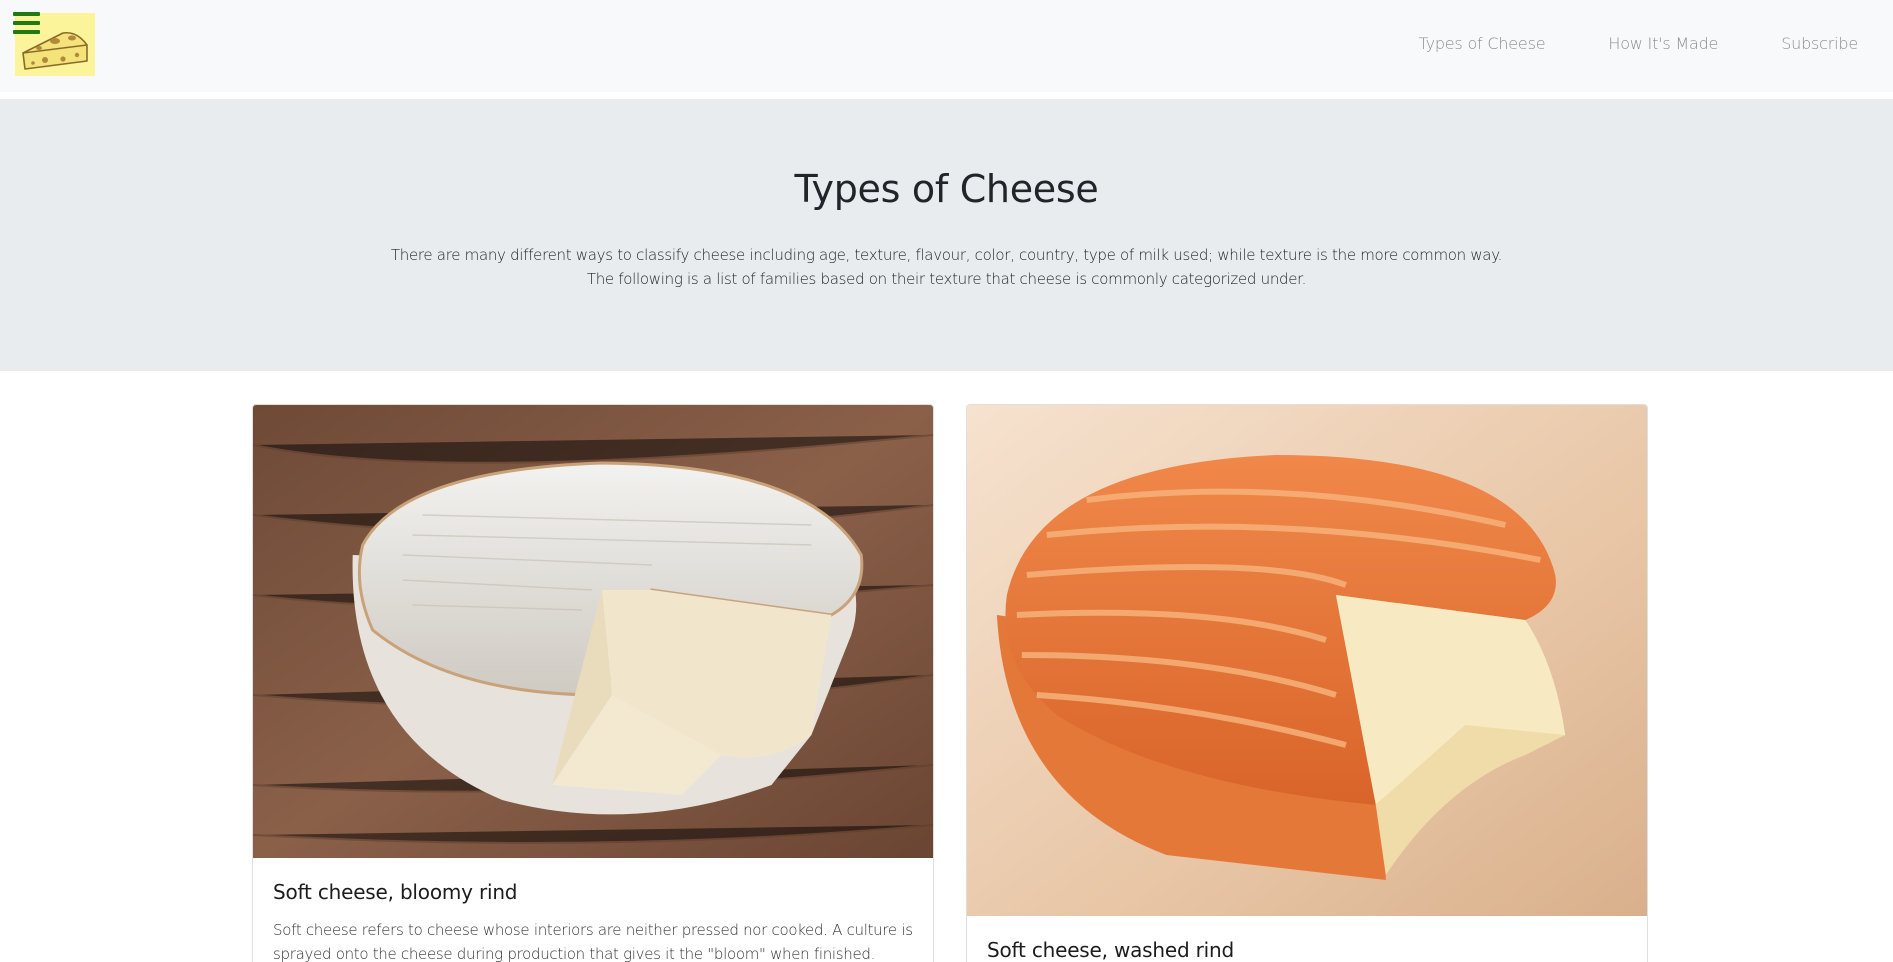 Image resolution: width=1893 pixels, height=962 pixels. Describe the element at coordinates (1663, 43) in the screenshot. I see `nav-link-how-its-made: How It's Made` at that location.